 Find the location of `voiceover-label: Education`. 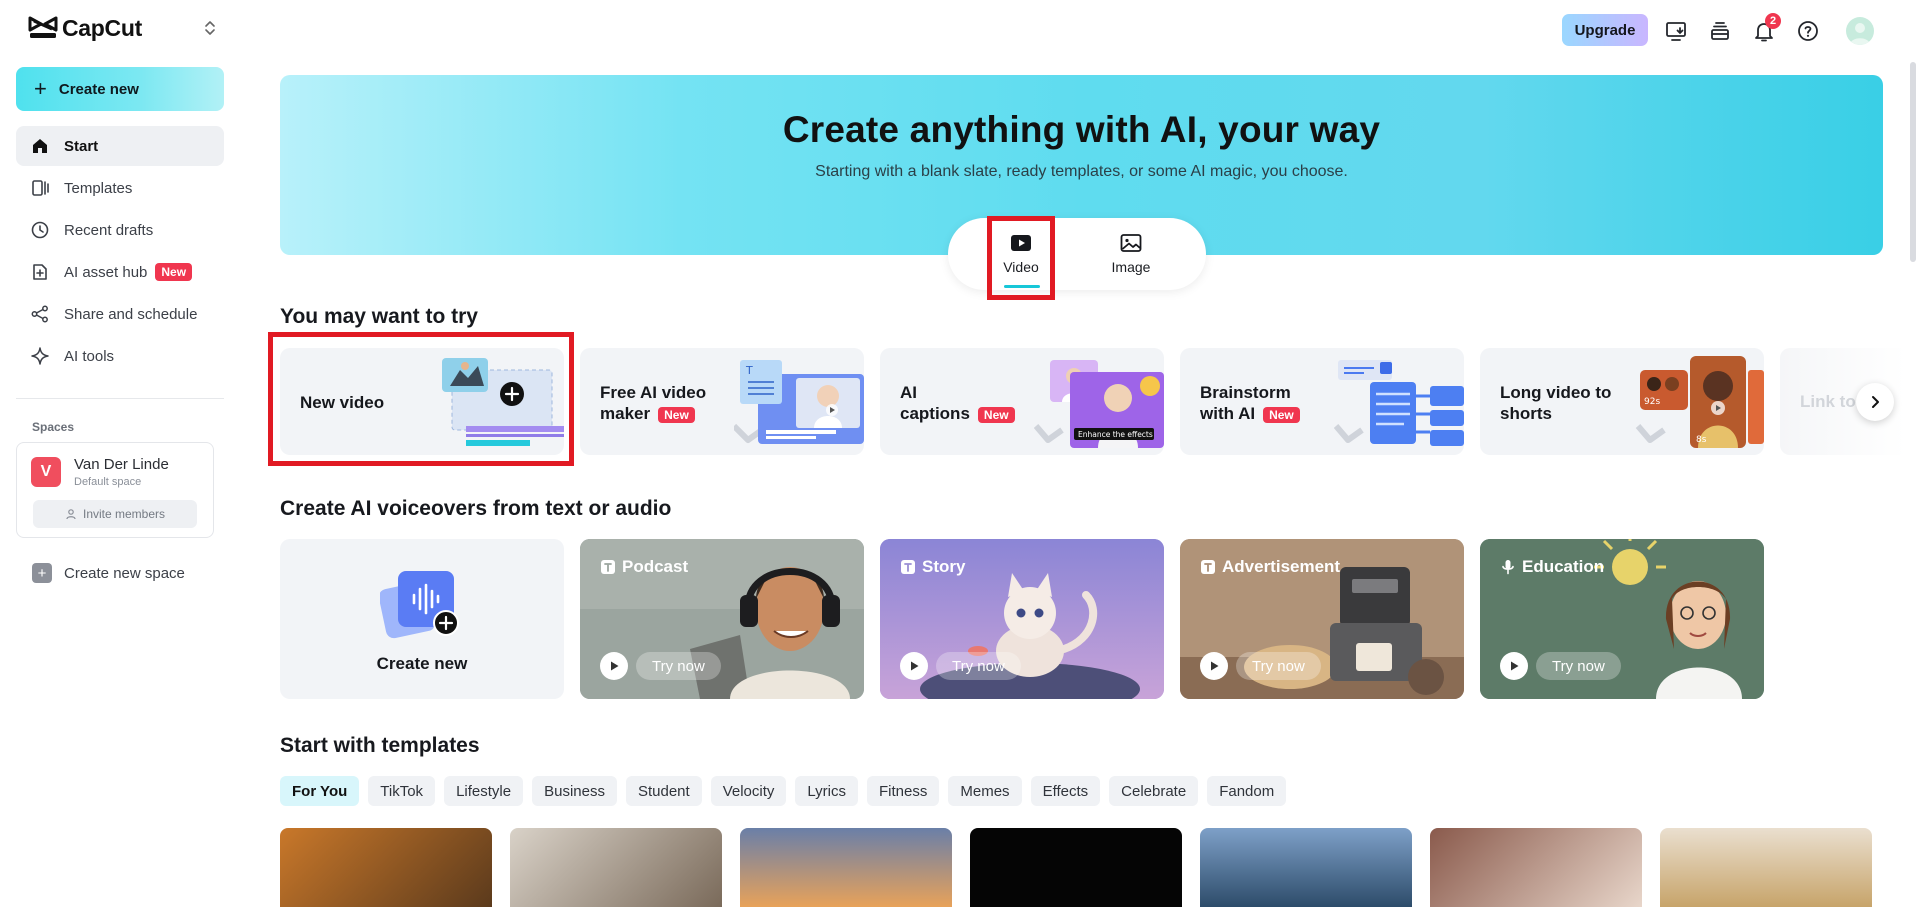

voiceover-label: Education is located at coordinates (1563, 566).